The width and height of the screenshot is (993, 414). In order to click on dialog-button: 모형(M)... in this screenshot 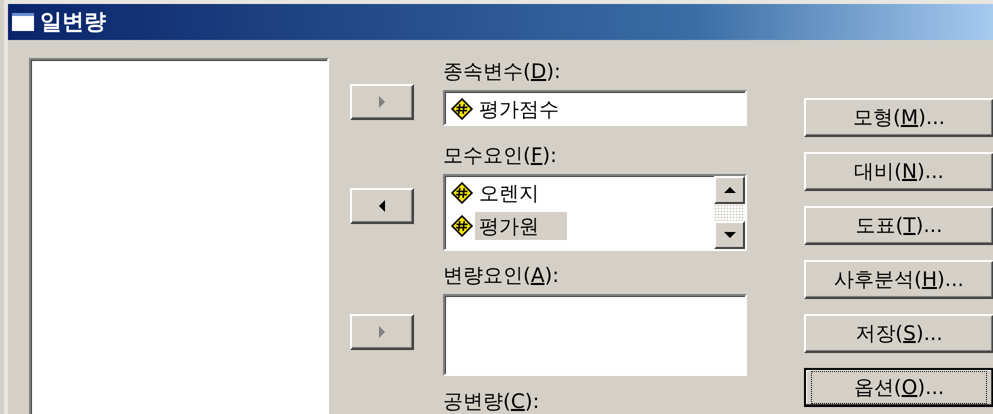, I will do `click(898, 117)`.